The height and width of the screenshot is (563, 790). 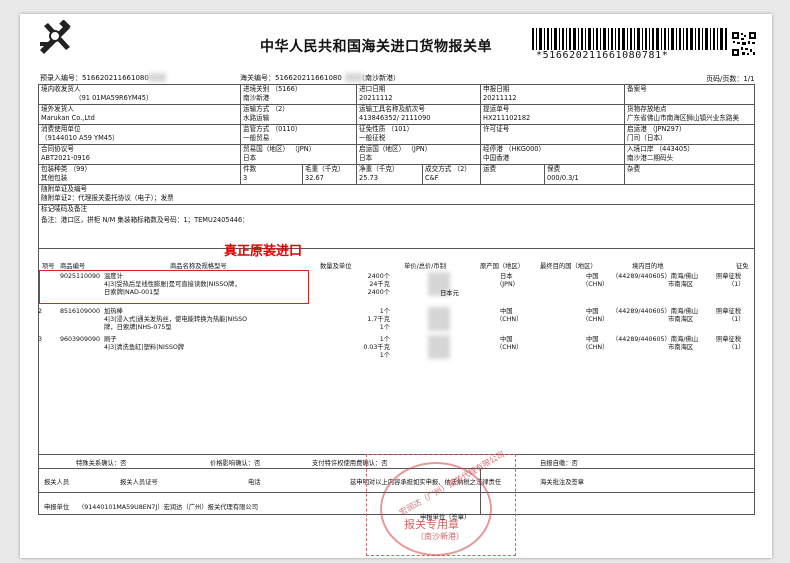 What do you see at coordinates (509, 319) in the screenshot?
I see `goods-2-origin-code: （CHN）` at bounding box center [509, 319].